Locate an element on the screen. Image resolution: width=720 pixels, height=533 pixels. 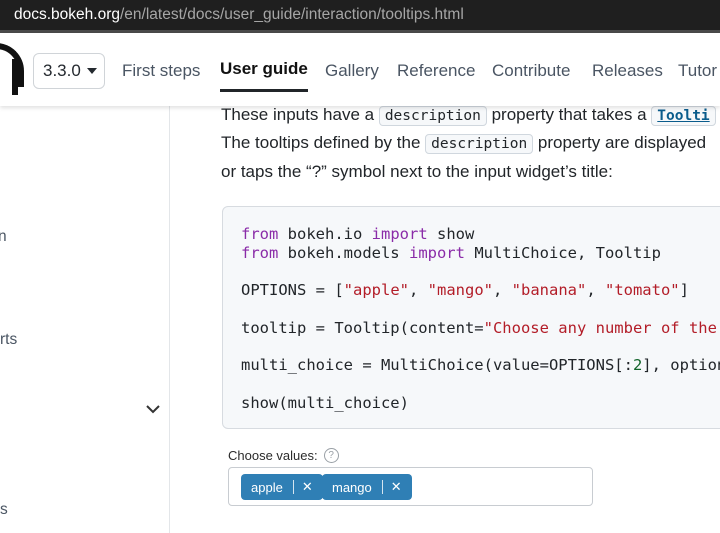
nav-first-steps: First steps is located at coordinates (161, 71).